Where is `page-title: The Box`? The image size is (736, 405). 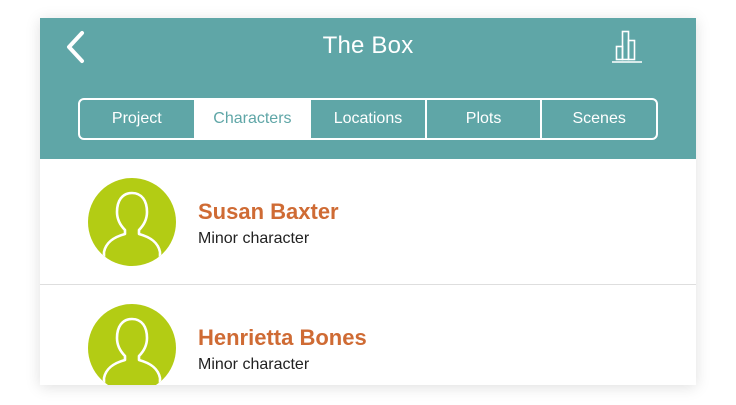 page-title: The Box is located at coordinates (368, 45).